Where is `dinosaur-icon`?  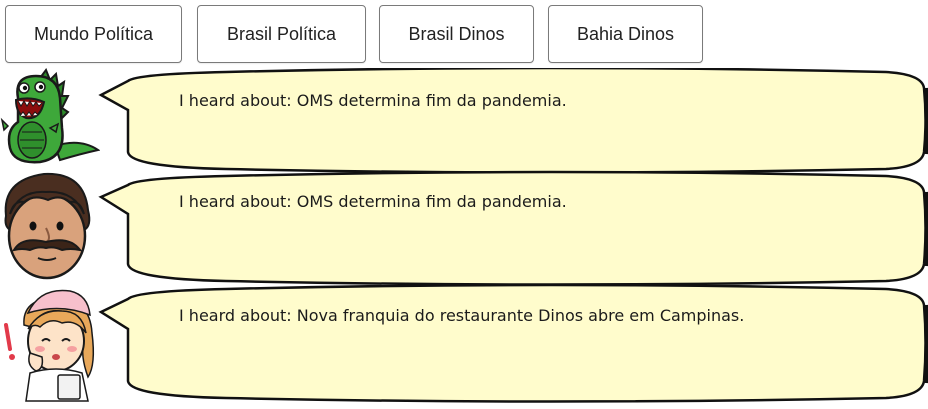 dinosaur-icon is located at coordinates (50, 116).